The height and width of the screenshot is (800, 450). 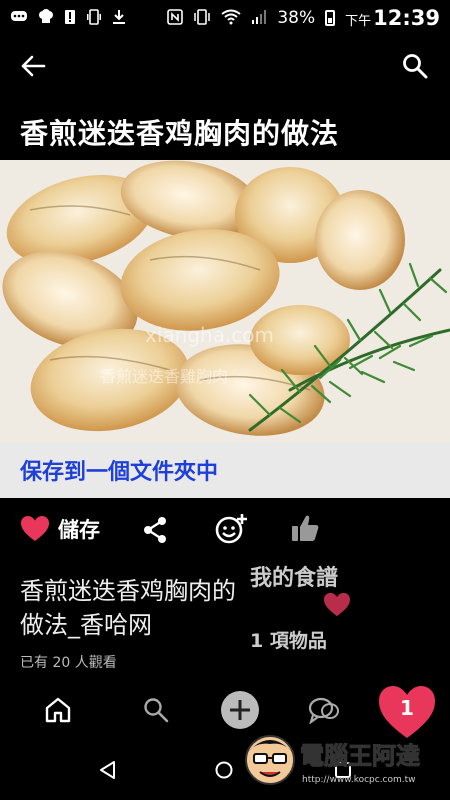 I want to click on add-reaction-icon, so click(x=231, y=531).